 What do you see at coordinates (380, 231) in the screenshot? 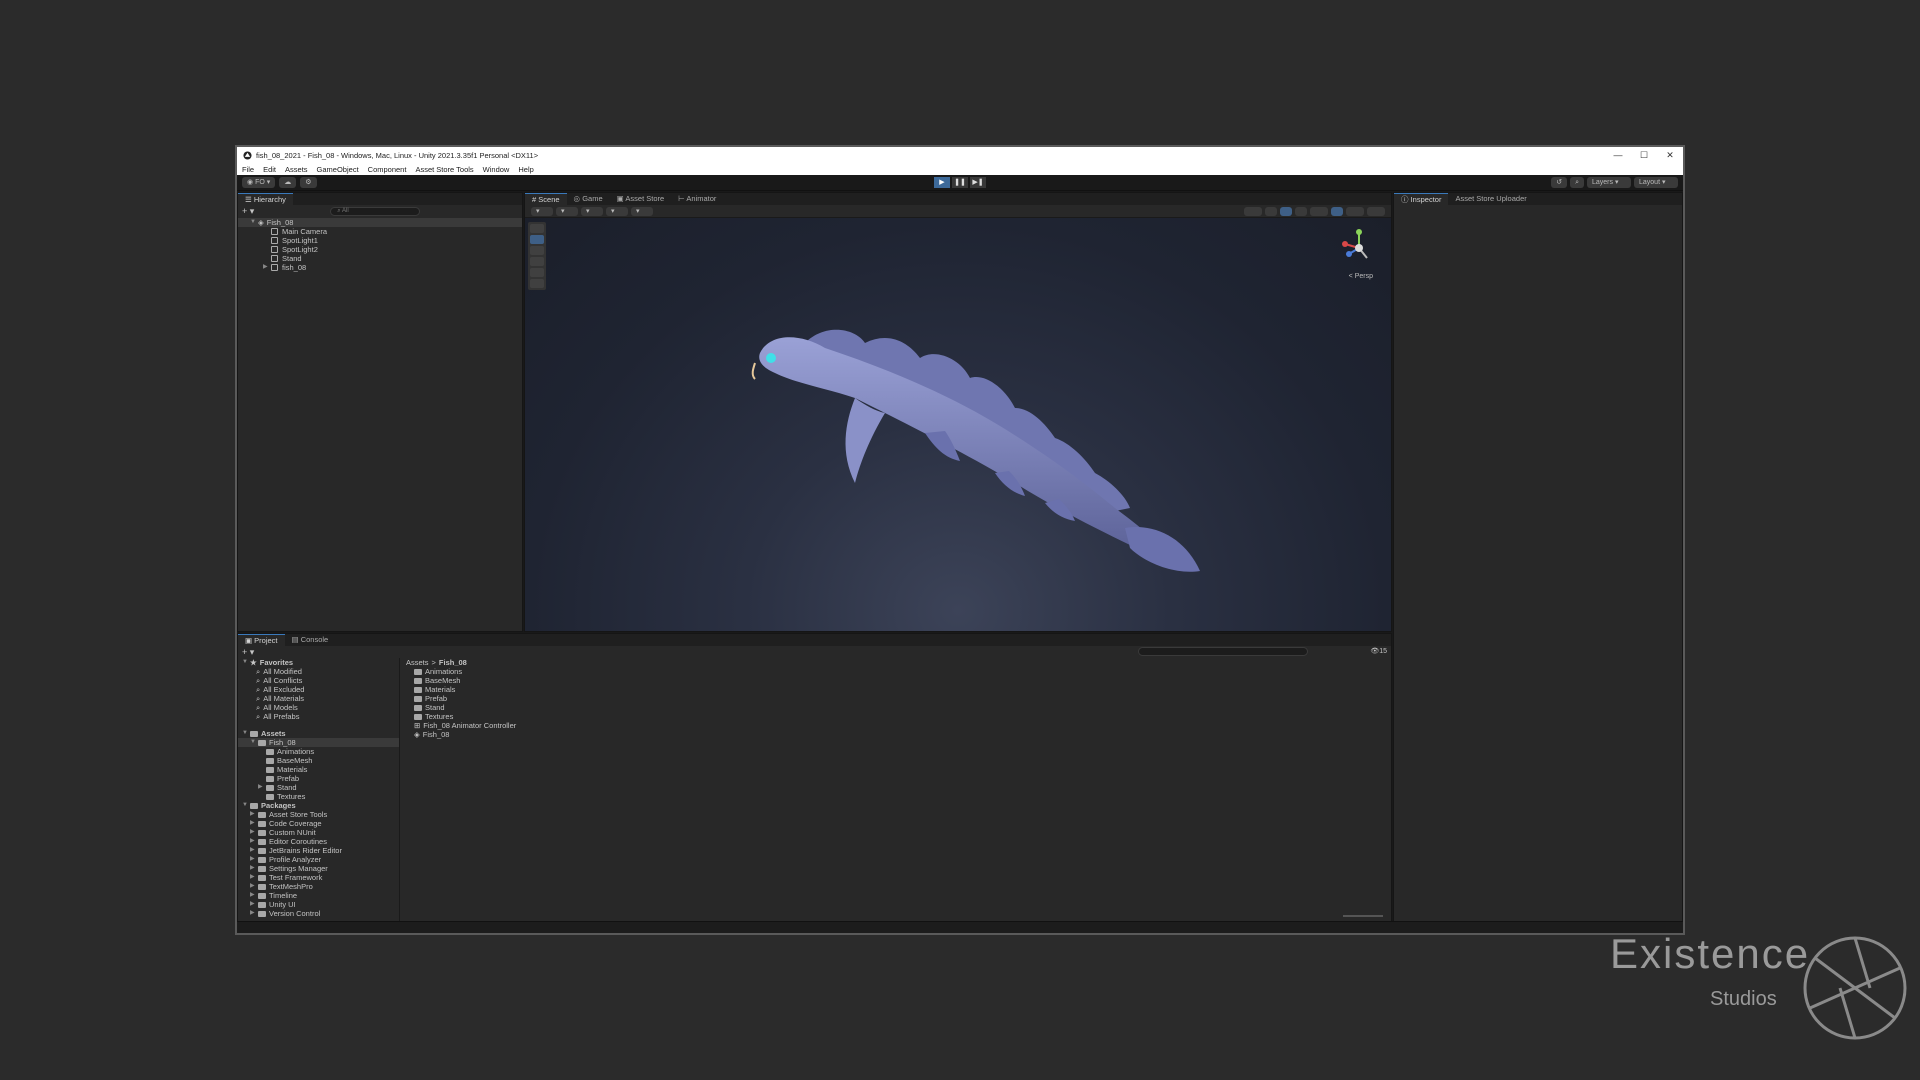
I see `hierarchy-item: Main Camera` at bounding box center [380, 231].